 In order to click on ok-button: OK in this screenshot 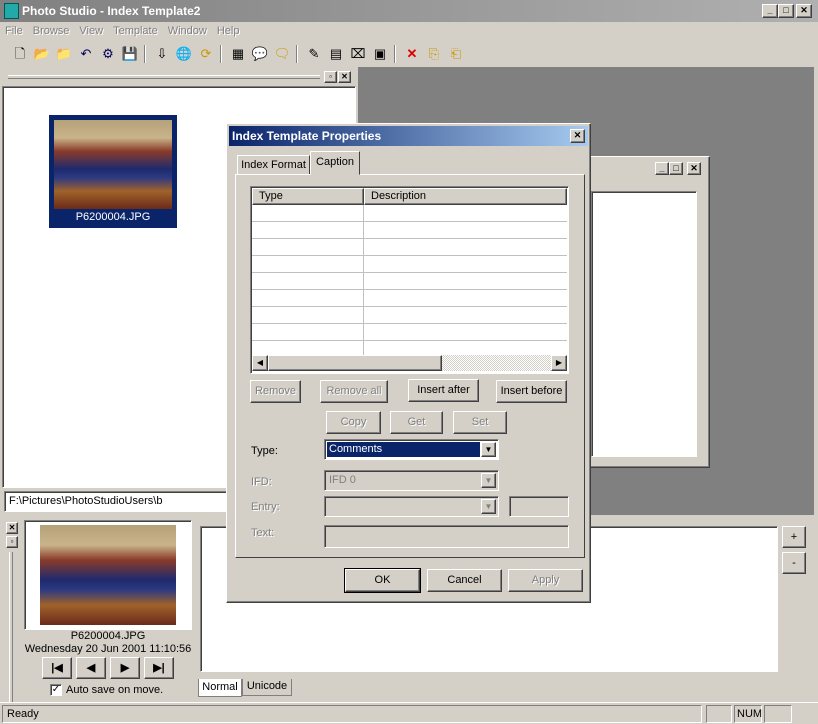, I will do `click(382, 580)`.